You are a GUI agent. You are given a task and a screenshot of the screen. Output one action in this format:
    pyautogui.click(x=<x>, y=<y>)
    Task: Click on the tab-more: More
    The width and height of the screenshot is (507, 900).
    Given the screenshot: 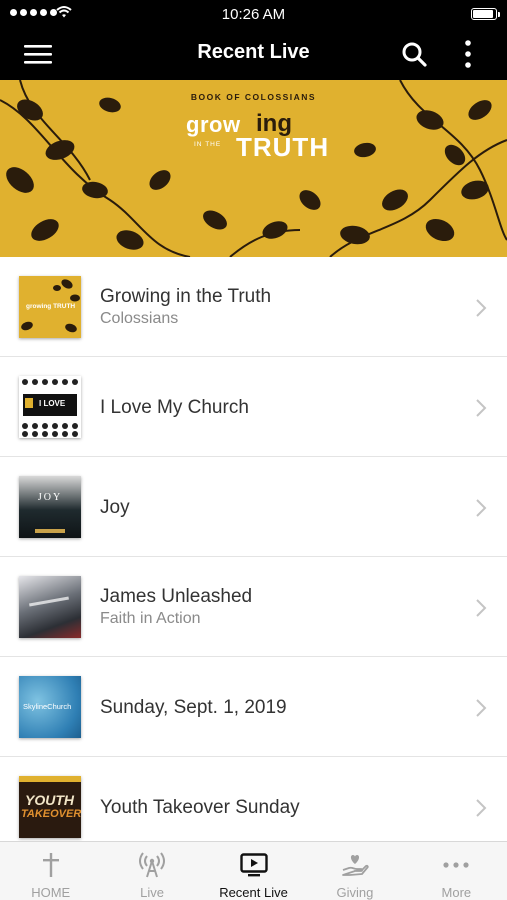 What is the action you would take?
    pyautogui.click(x=456, y=871)
    